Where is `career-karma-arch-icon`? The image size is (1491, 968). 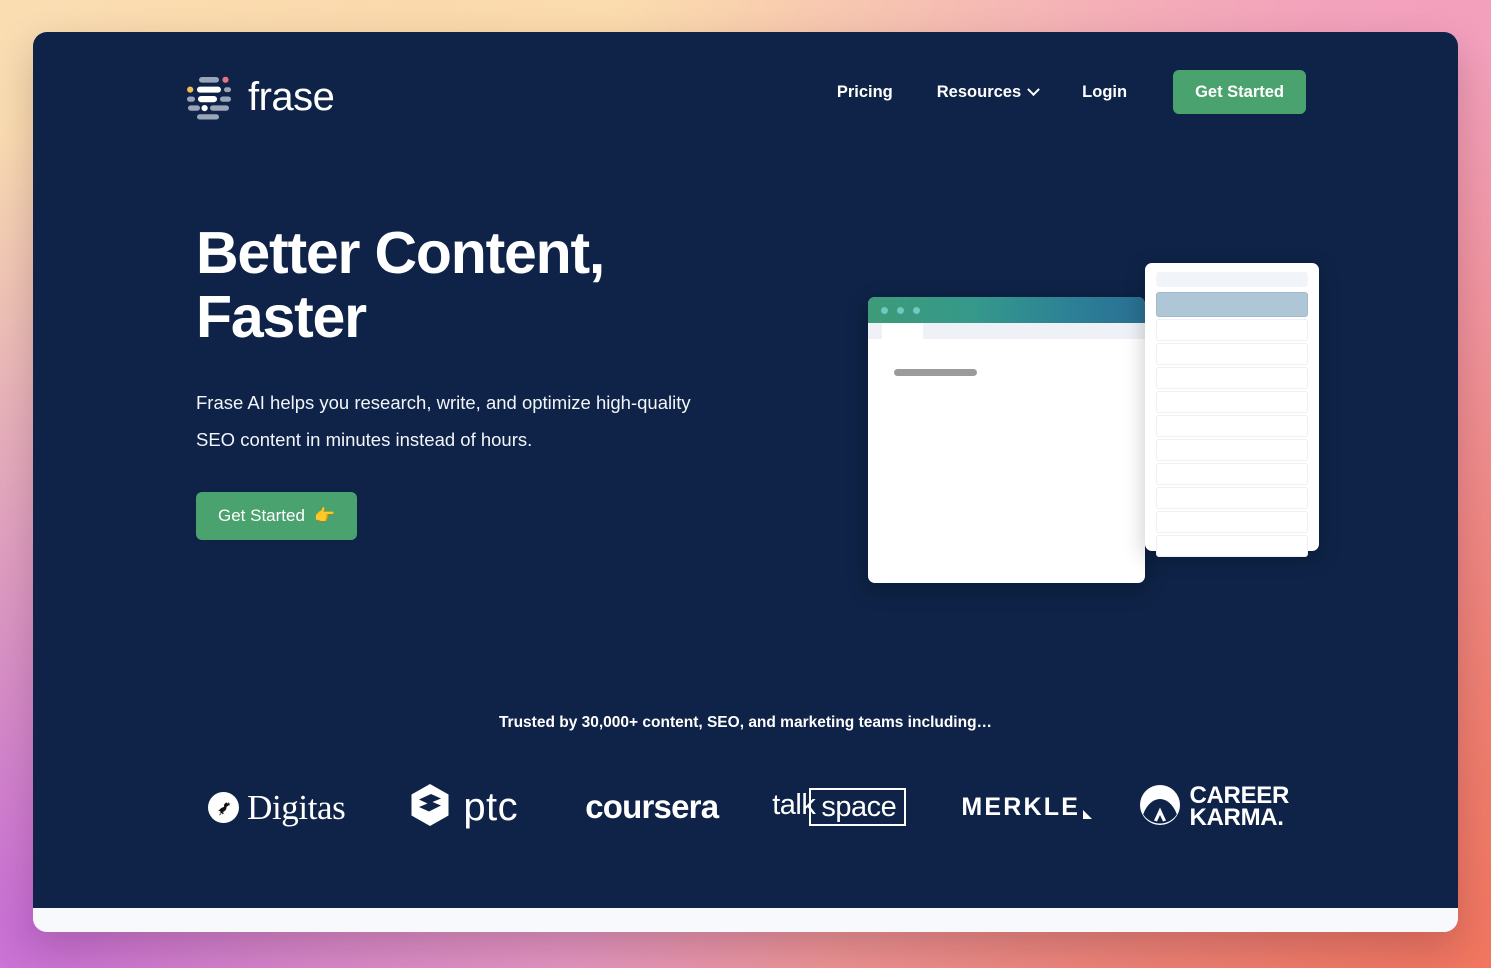
career-karma-arch-icon is located at coordinates (1160, 807).